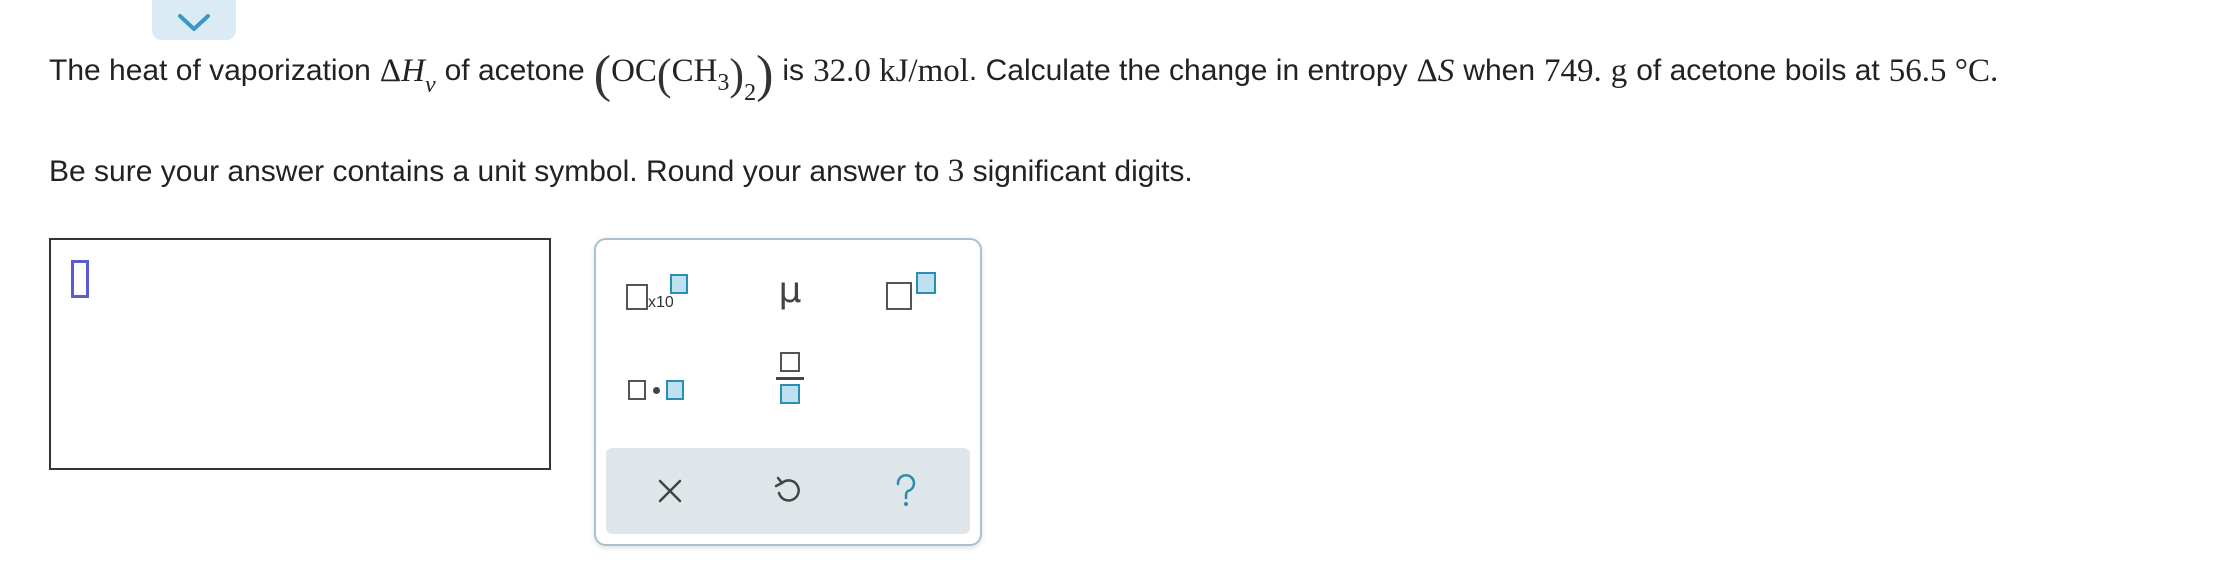 This screenshot has width=2228, height=572. I want to click on denominator-box-icon, so click(790, 394).